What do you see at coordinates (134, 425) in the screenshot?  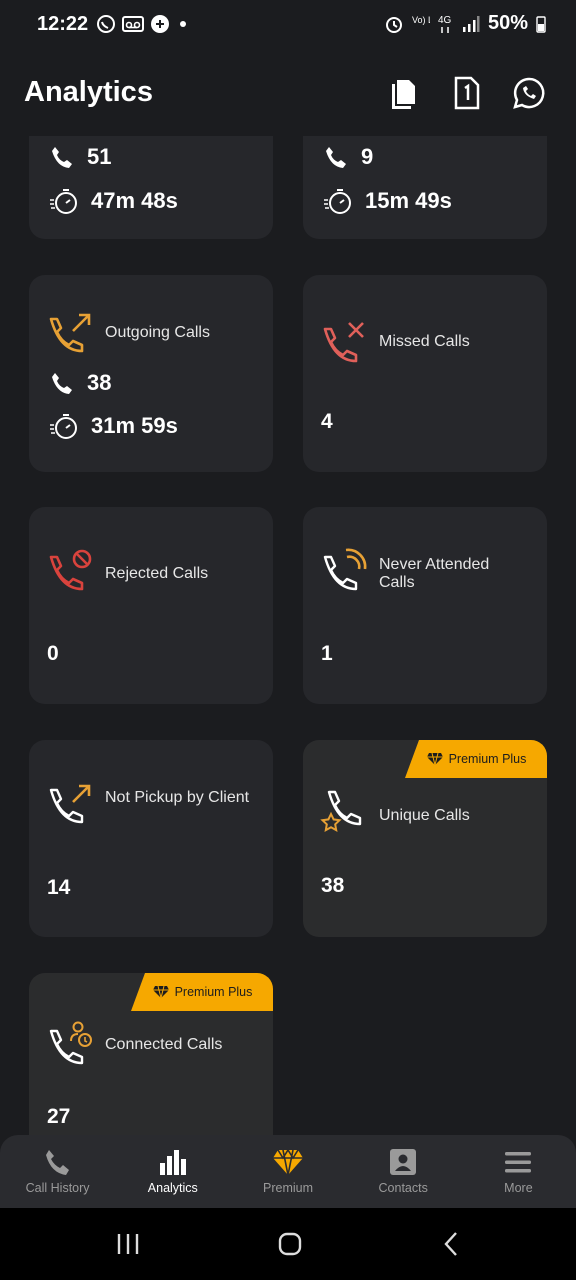 I see `call-duration: 31m 59s` at bounding box center [134, 425].